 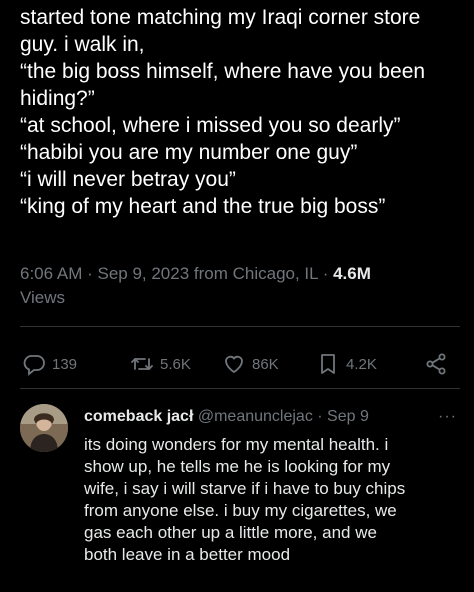 What do you see at coordinates (341, 416) in the screenshot?
I see `reply-date: · Sep 9` at bounding box center [341, 416].